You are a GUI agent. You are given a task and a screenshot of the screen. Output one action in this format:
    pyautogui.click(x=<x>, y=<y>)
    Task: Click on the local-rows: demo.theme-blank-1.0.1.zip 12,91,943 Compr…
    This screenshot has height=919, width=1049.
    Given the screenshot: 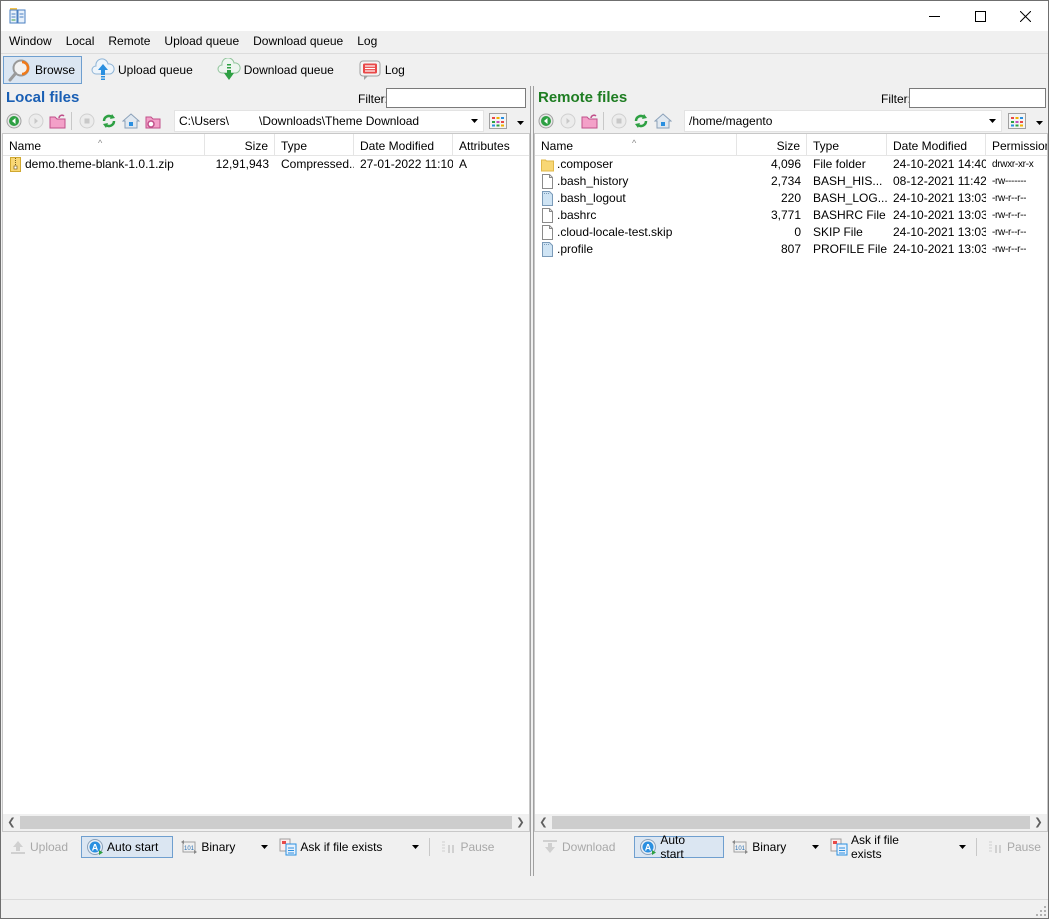 What is the action you would take?
    pyautogui.click(x=266, y=164)
    